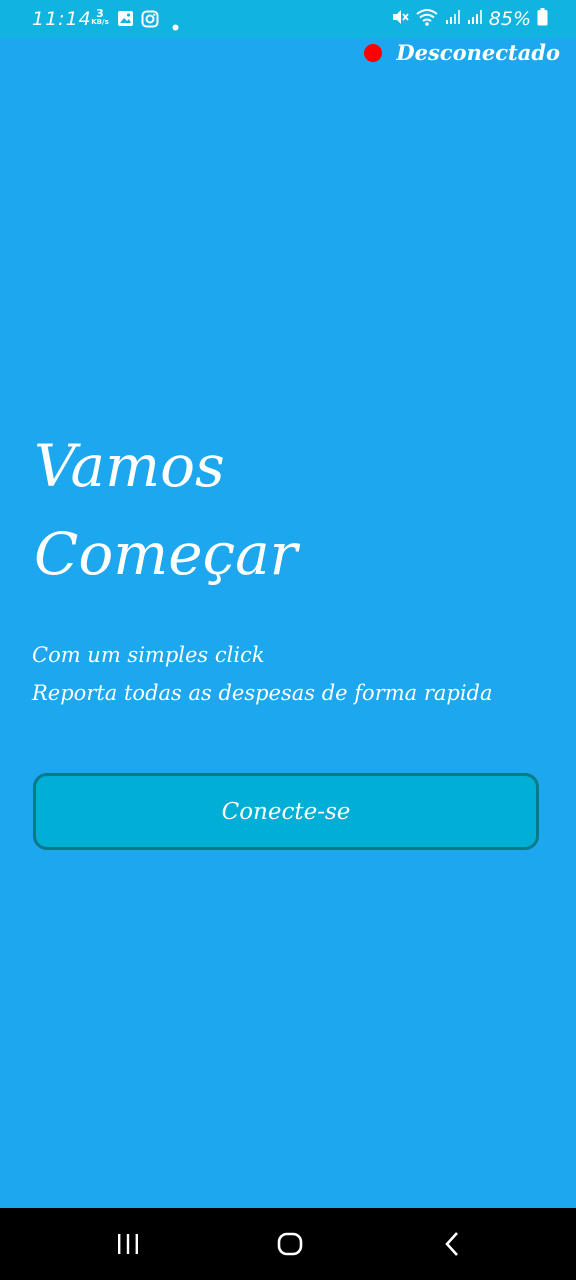 This screenshot has height=1280, width=576. What do you see at coordinates (286, 811) in the screenshot?
I see `connect-button: Conecte-se` at bounding box center [286, 811].